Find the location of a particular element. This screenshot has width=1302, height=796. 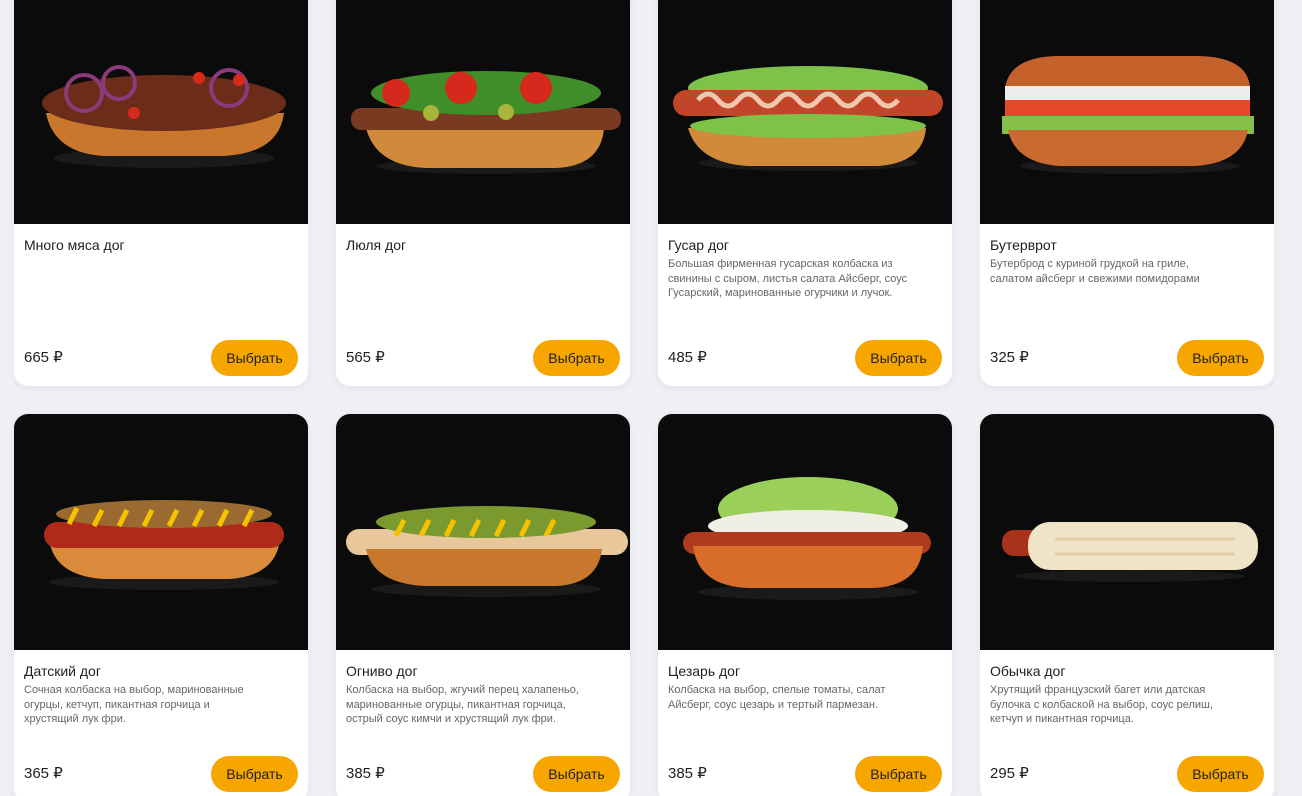

product-name: Цезарь дог is located at coordinates (805, 671).